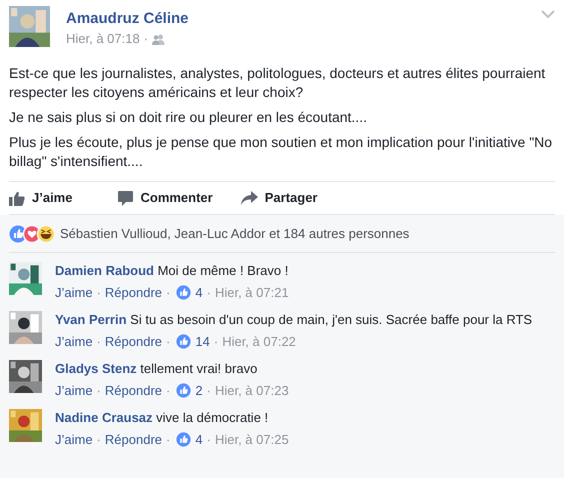 The height and width of the screenshot is (478, 564). What do you see at coordinates (32, 233) in the screenshot?
I see `reaction-icons` at bounding box center [32, 233].